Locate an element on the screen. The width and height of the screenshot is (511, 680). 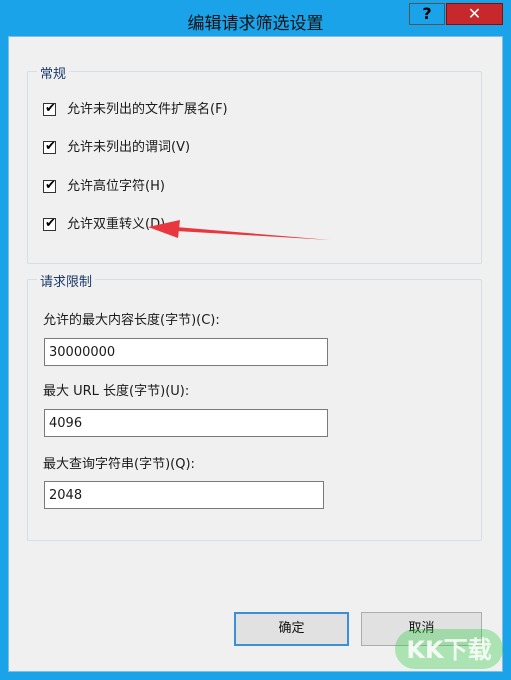
close-icon: ✕ is located at coordinates (474, 13).